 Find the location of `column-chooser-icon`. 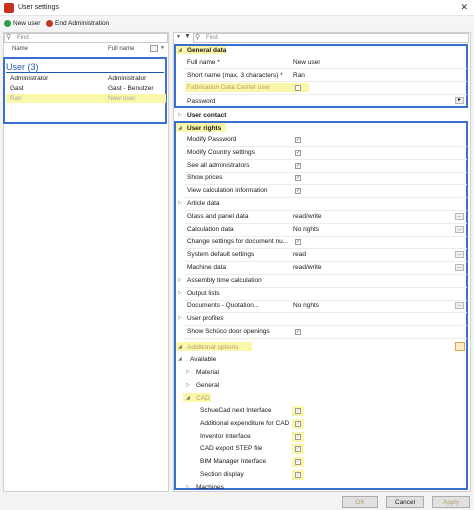

column-chooser-icon is located at coordinates (154, 48).